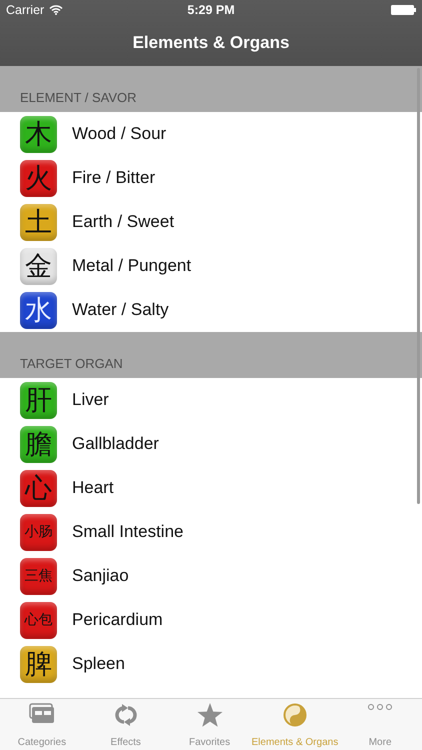 This screenshot has height=750, width=422. What do you see at coordinates (211, 532) in the screenshot?
I see `list-row: 小肠 Small Intestine` at bounding box center [211, 532].